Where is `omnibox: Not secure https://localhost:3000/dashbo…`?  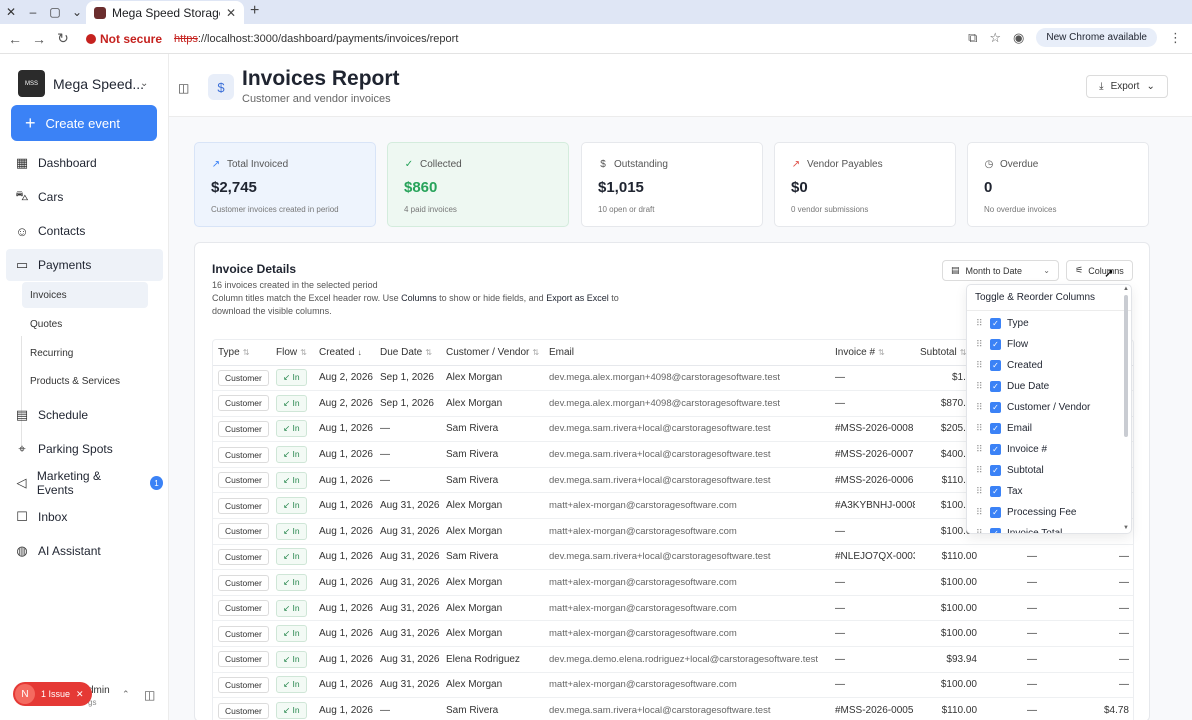 omnibox: Not secure https://localhost:3000/dashbo… is located at coordinates (560, 39).